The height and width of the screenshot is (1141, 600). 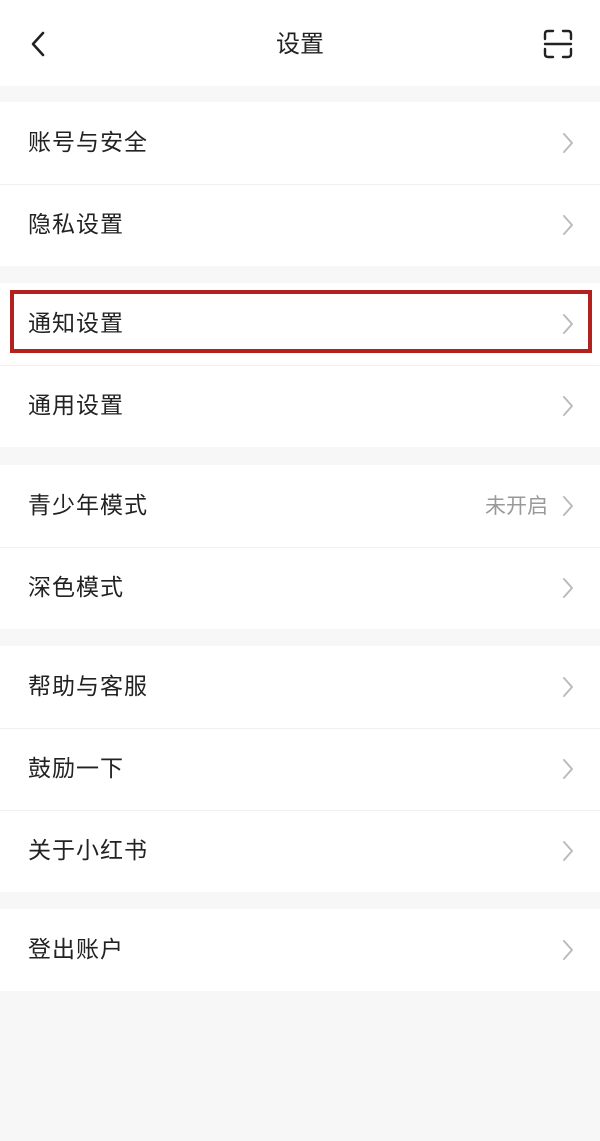 I want to click on page-title: 设置, so click(x=300, y=44).